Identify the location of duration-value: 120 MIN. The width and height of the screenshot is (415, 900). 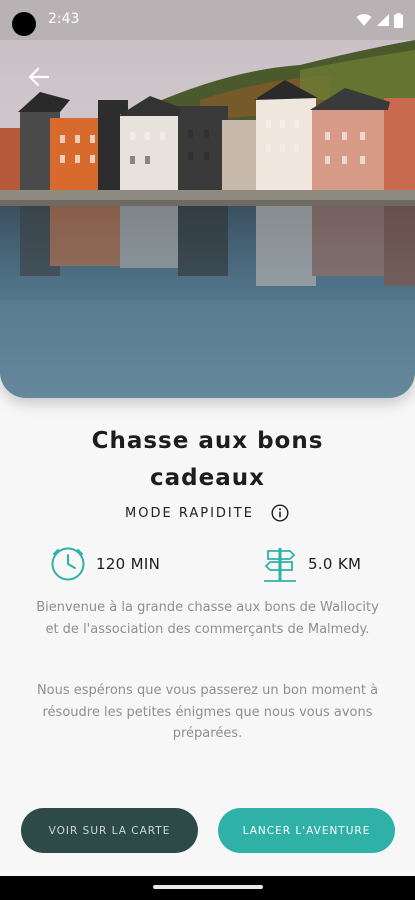
(128, 564).